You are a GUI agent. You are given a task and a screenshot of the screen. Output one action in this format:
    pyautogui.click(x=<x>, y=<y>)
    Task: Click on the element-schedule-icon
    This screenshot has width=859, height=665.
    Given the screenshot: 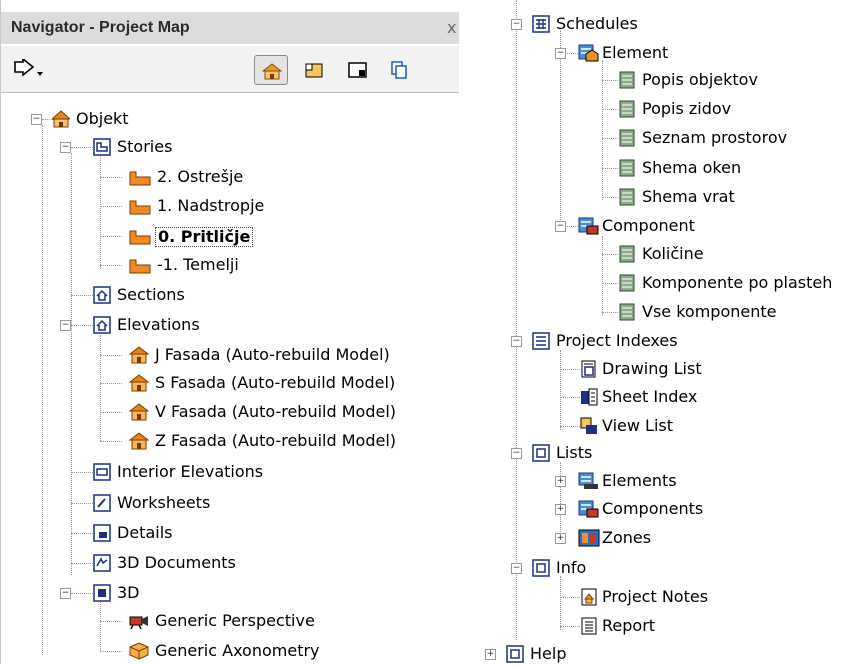 What is the action you would take?
    pyautogui.click(x=588, y=53)
    